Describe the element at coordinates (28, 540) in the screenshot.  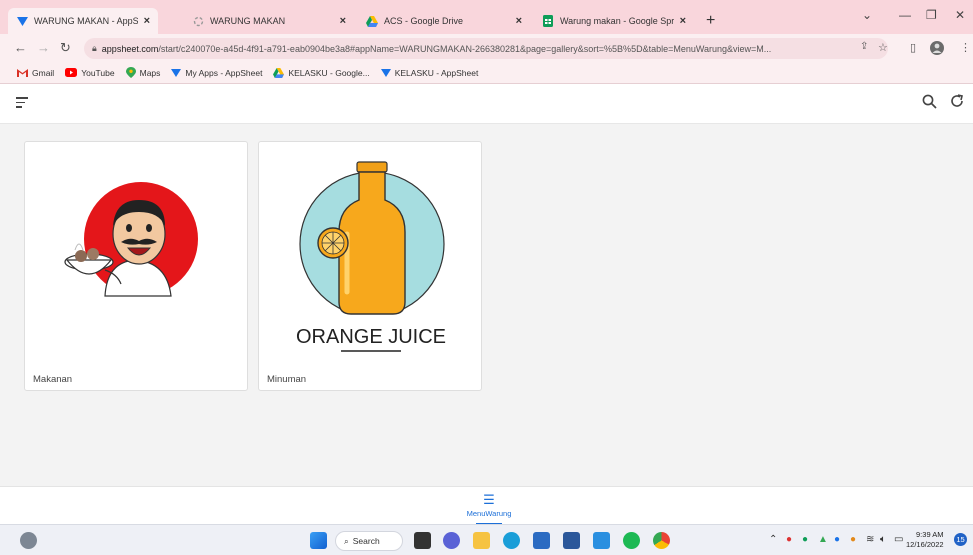
I see `widgets-icon` at that location.